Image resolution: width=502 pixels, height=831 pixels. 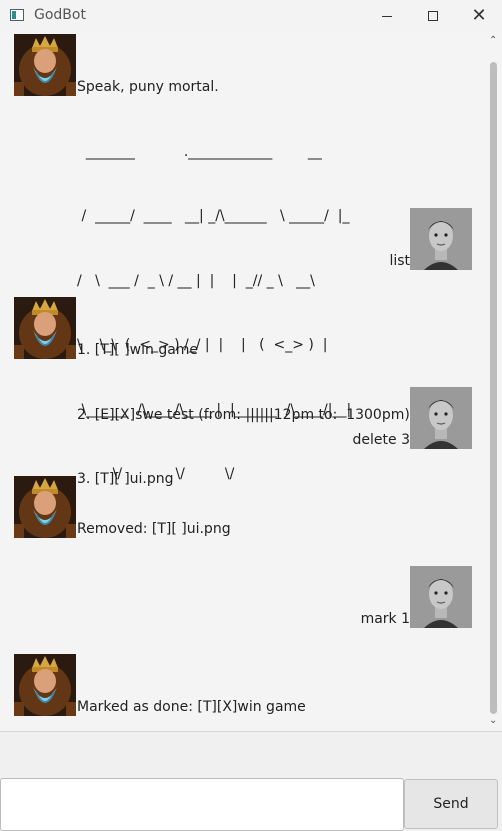 What do you see at coordinates (138, 350) in the screenshot?
I see `message-line: 1. [T][ ]win game` at bounding box center [138, 350].